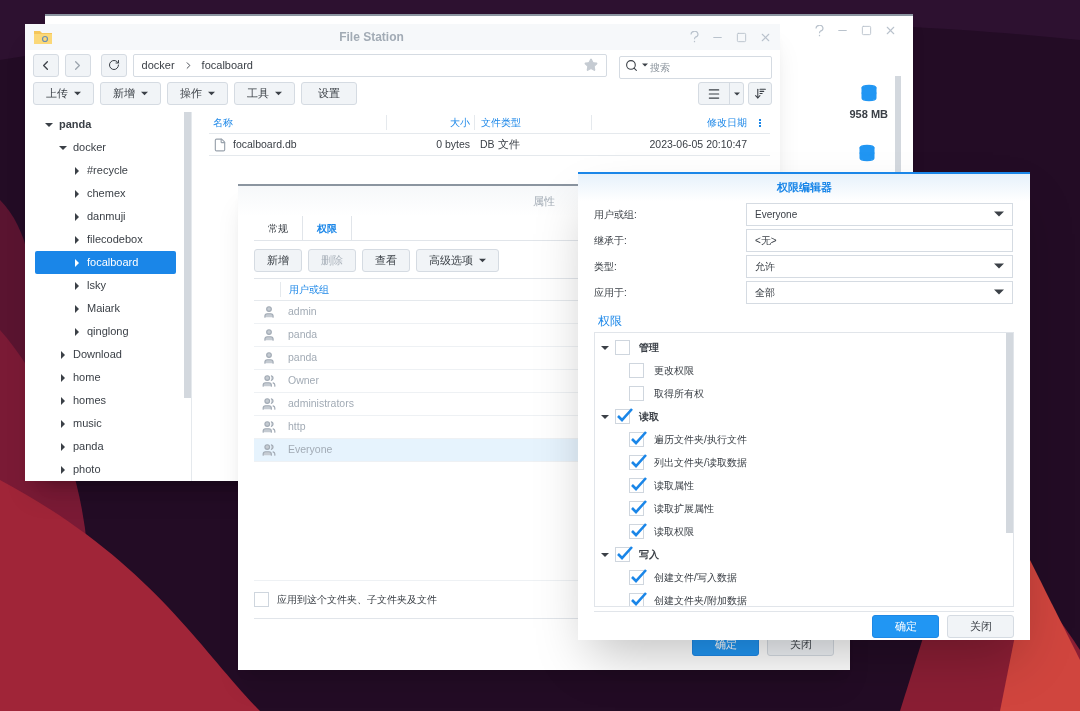 This screenshot has width=1080, height=711. What do you see at coordinates (220, 144) in the screenshot?
I see `file-icon` at bounding box center [220, 144].